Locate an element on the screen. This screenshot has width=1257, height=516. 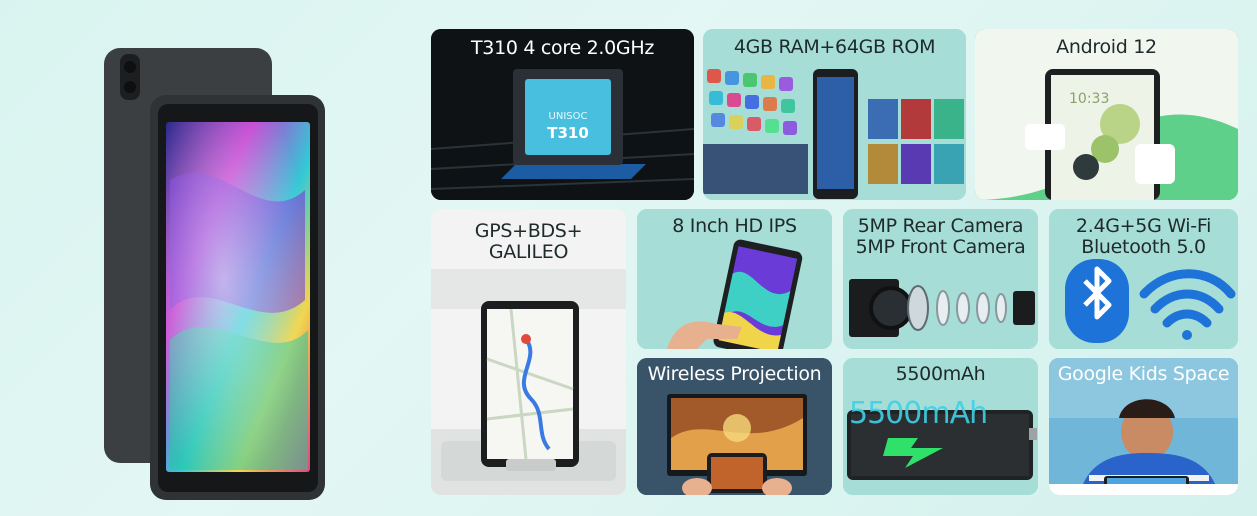
gps-label-line2: GALILEO is located at coordinates (528, 252).